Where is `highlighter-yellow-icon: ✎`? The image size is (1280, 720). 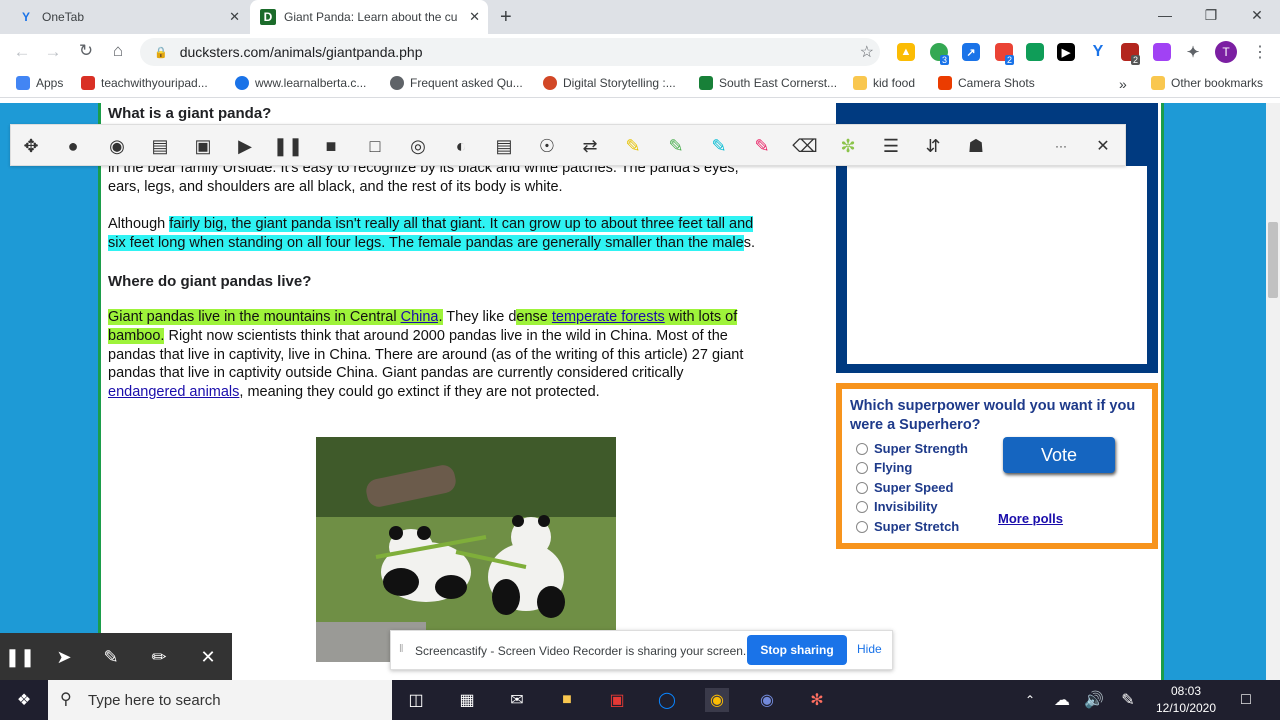 highlighter-yellow-icon: ✎ is located at coordinates (633, 146).